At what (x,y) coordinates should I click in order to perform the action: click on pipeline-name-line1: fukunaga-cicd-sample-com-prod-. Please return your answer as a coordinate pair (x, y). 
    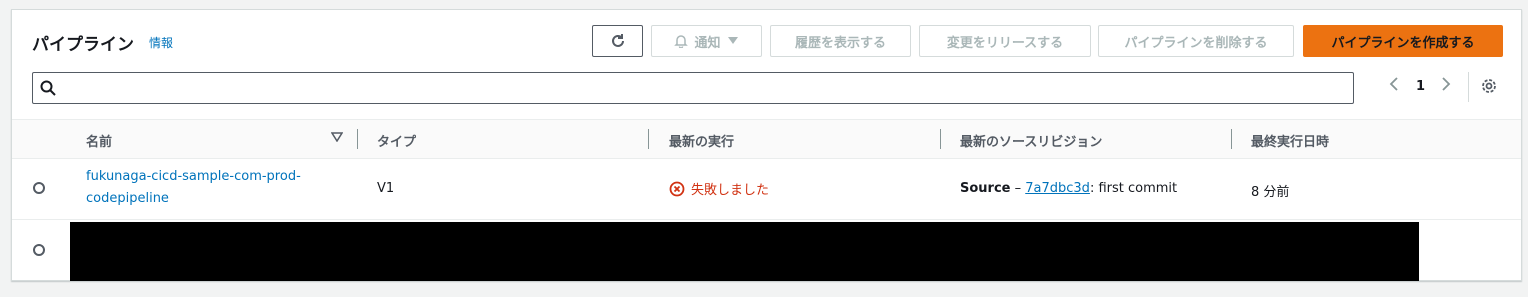
    Looking at the image, I should click on (193, 176).